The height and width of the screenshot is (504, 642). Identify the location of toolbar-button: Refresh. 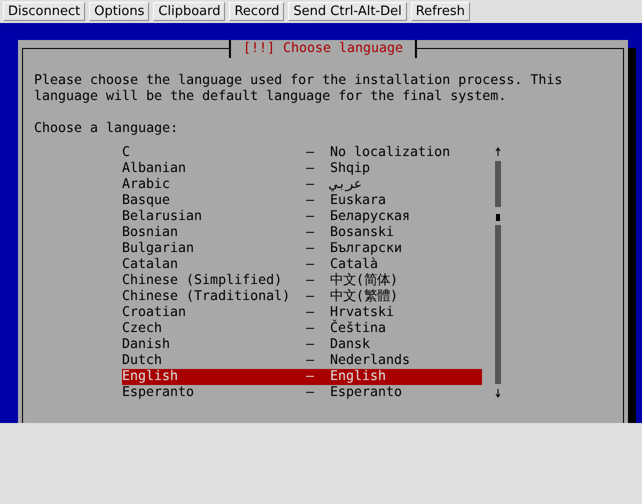
(440, 11).